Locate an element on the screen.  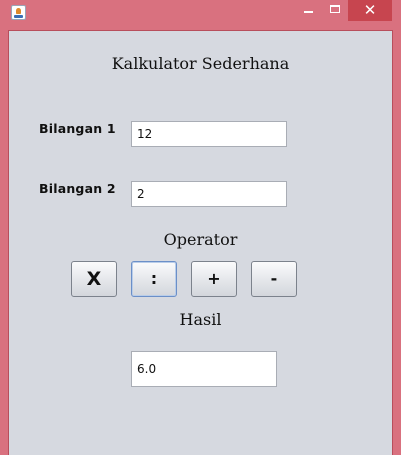
maximize-icon is located at coordinates (335, 9).